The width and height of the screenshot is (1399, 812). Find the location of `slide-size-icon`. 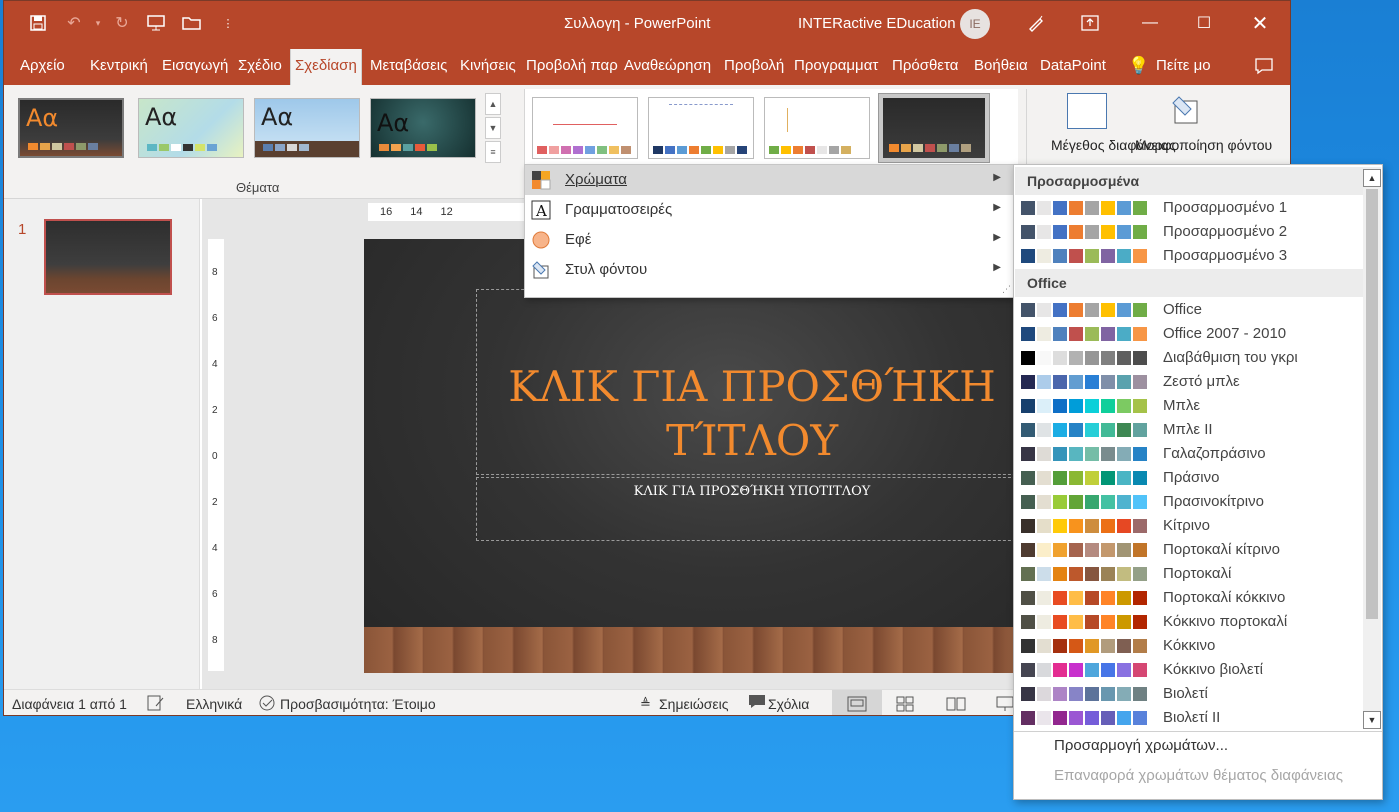

slide-size-icon is located at coordinates (1087, 111).